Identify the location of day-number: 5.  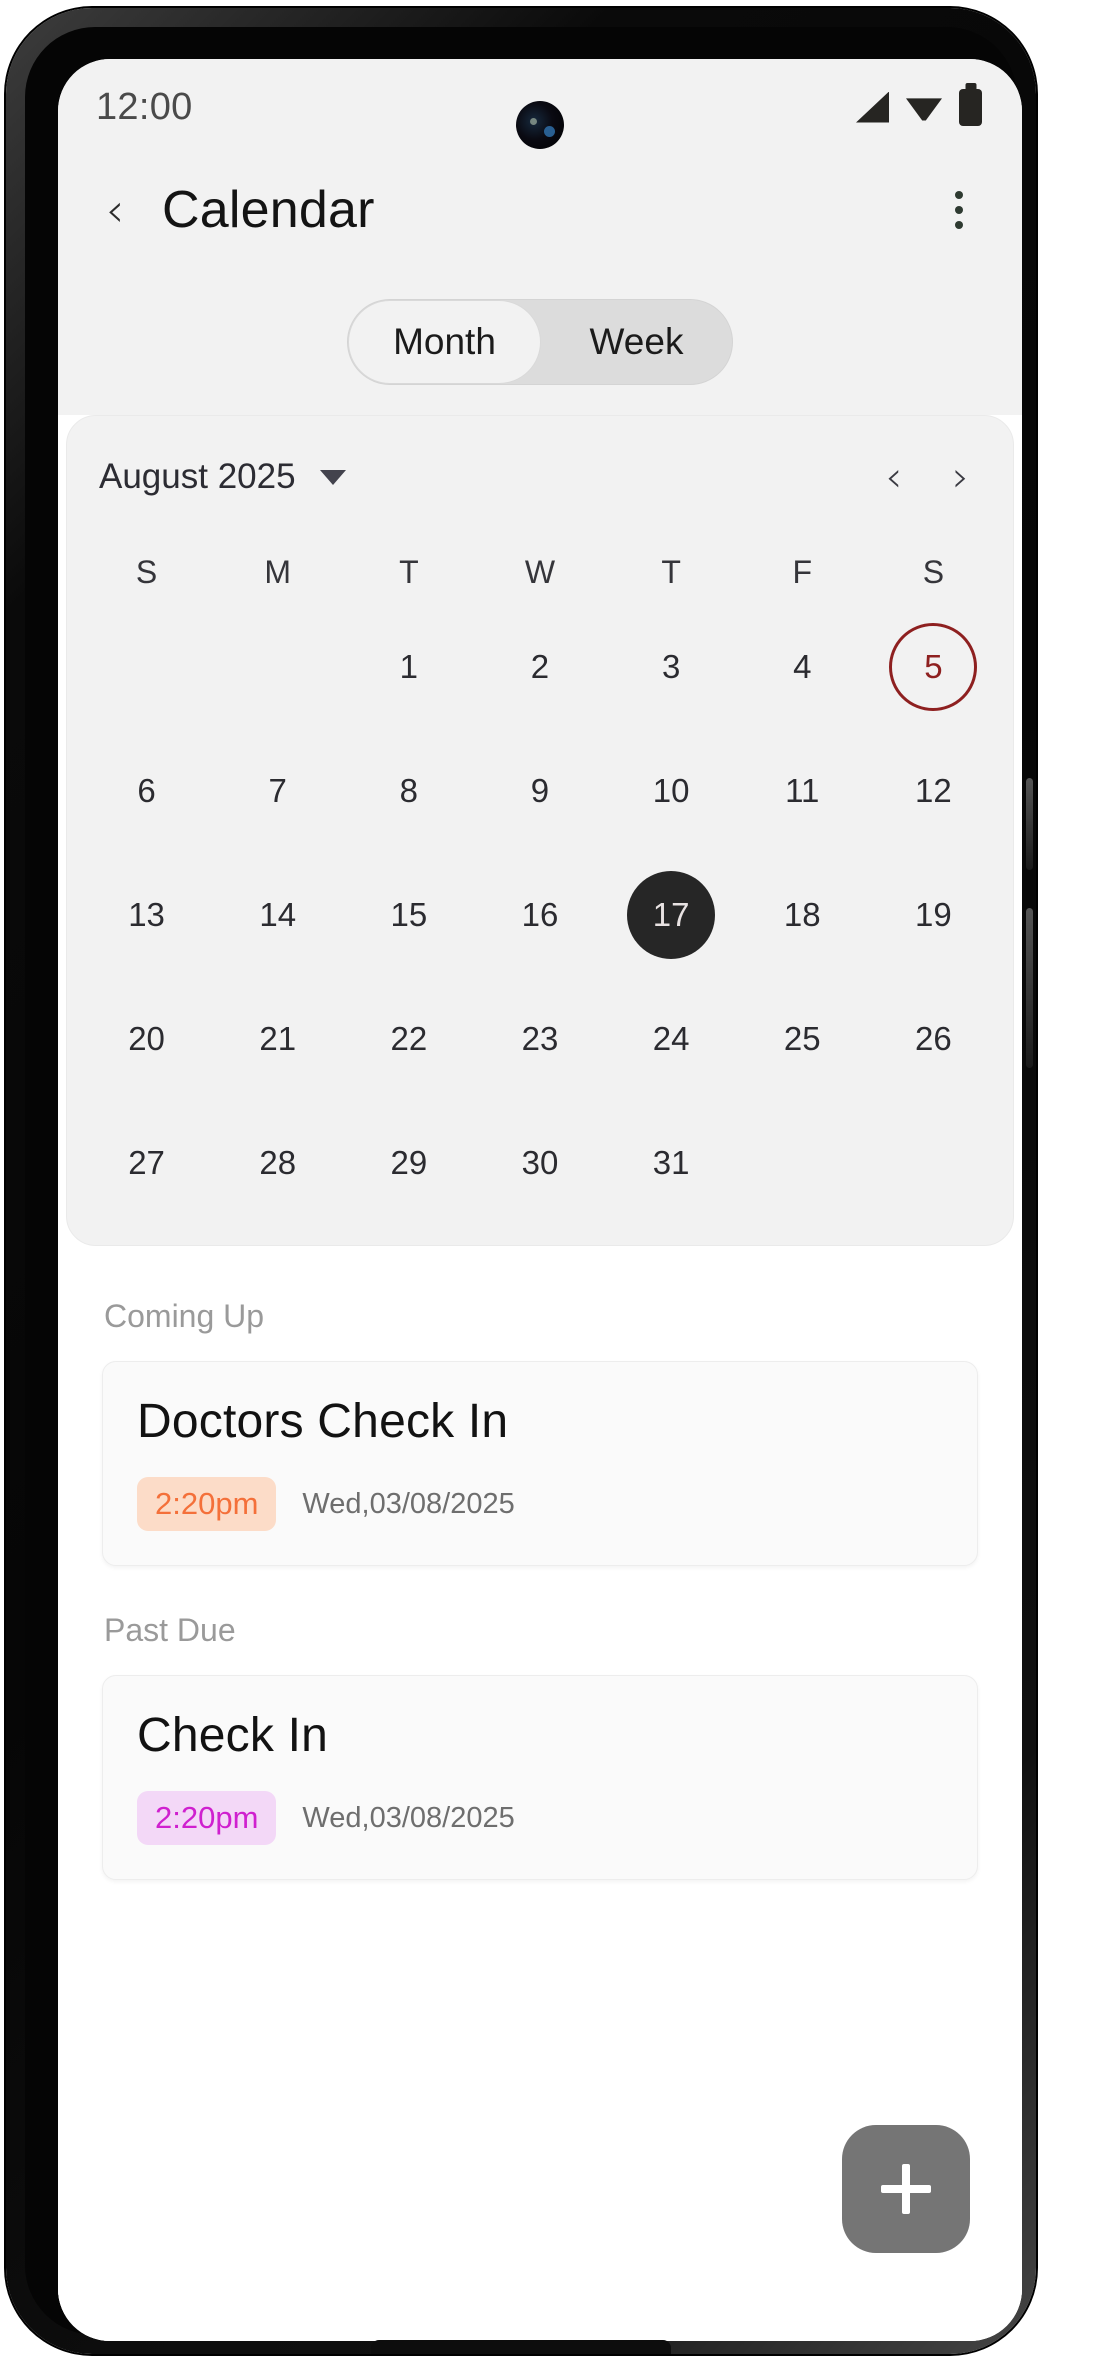
(933, 667).